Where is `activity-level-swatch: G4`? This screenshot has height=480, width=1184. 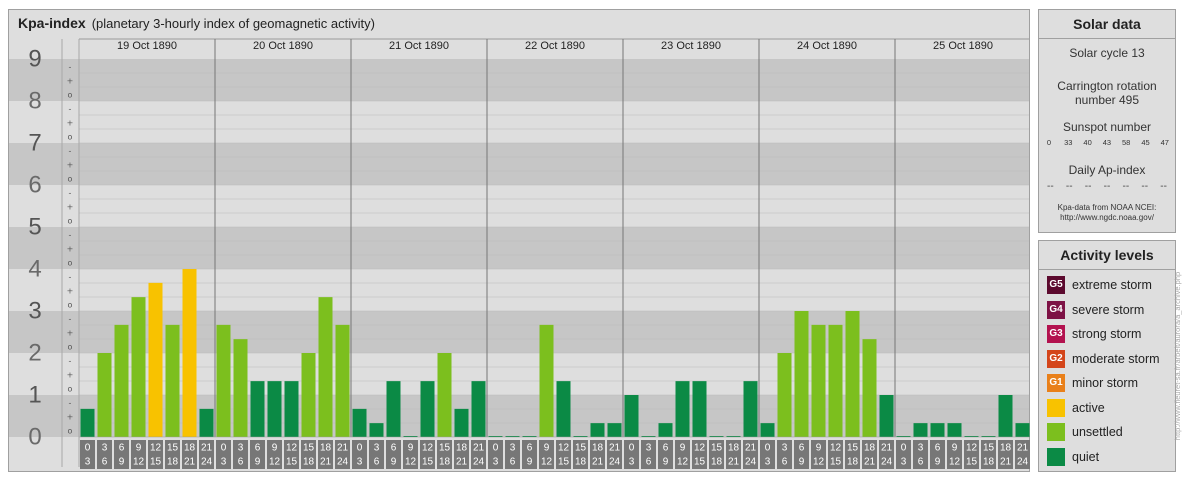 activity-level-swatch: G4 is located at coordinates (1056, 309).